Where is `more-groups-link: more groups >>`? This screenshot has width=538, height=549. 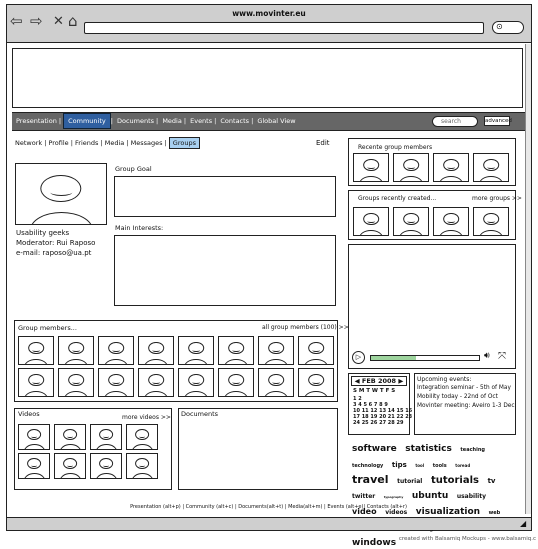 more-groups-link: more groups >> is located at coordinates (497, 198).